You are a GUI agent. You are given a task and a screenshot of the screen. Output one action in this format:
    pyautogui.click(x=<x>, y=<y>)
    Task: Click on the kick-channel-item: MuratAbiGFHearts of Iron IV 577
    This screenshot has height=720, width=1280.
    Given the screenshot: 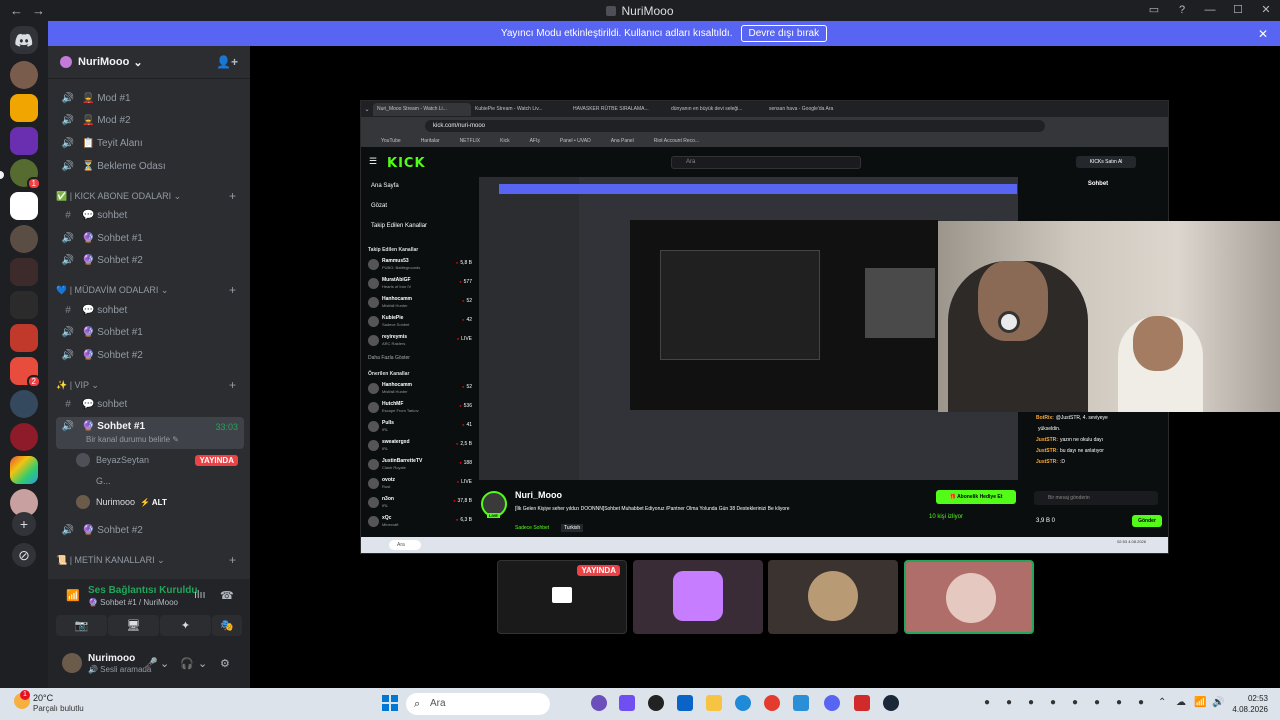 What is the action you would take?
    pyautogui.click(x=420, y=284)
    